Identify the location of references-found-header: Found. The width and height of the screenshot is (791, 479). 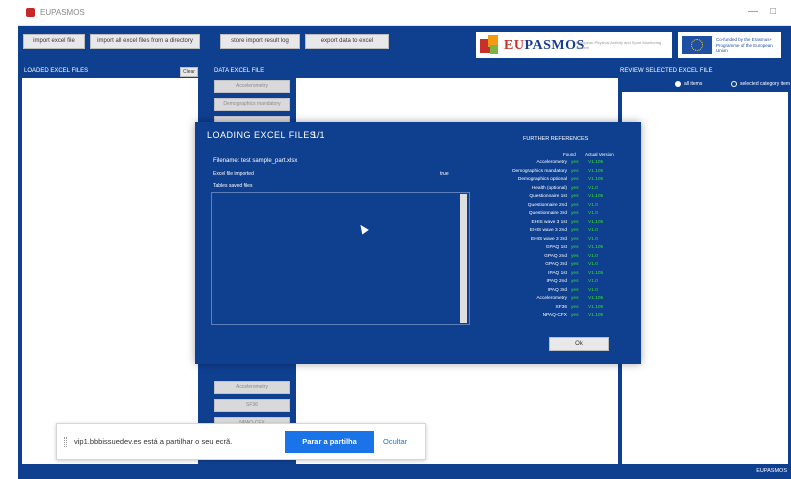
(569, 154).